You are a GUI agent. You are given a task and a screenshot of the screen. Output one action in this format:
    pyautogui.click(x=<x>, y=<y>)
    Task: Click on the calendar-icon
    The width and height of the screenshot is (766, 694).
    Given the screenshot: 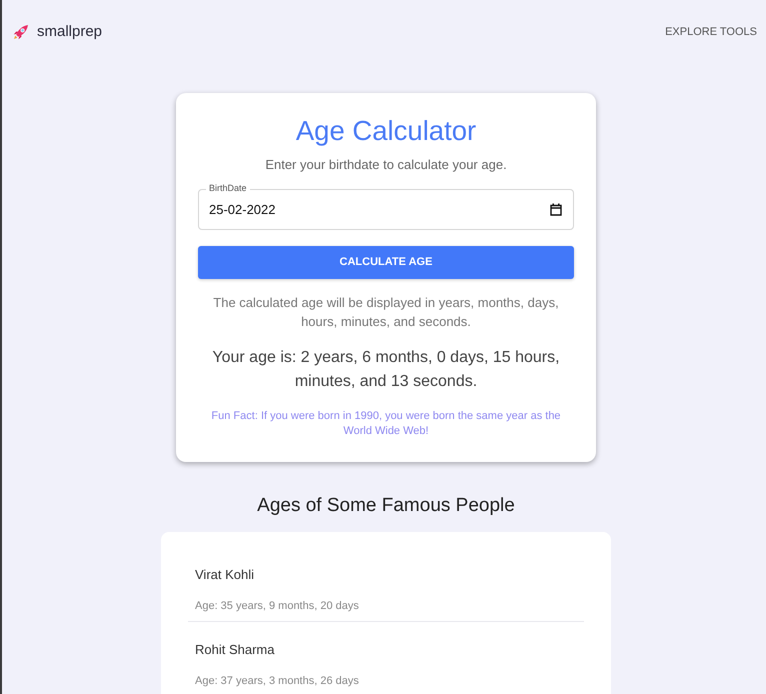 What is the action you would take?
    pyautogui.click(x=556, y=209)
    